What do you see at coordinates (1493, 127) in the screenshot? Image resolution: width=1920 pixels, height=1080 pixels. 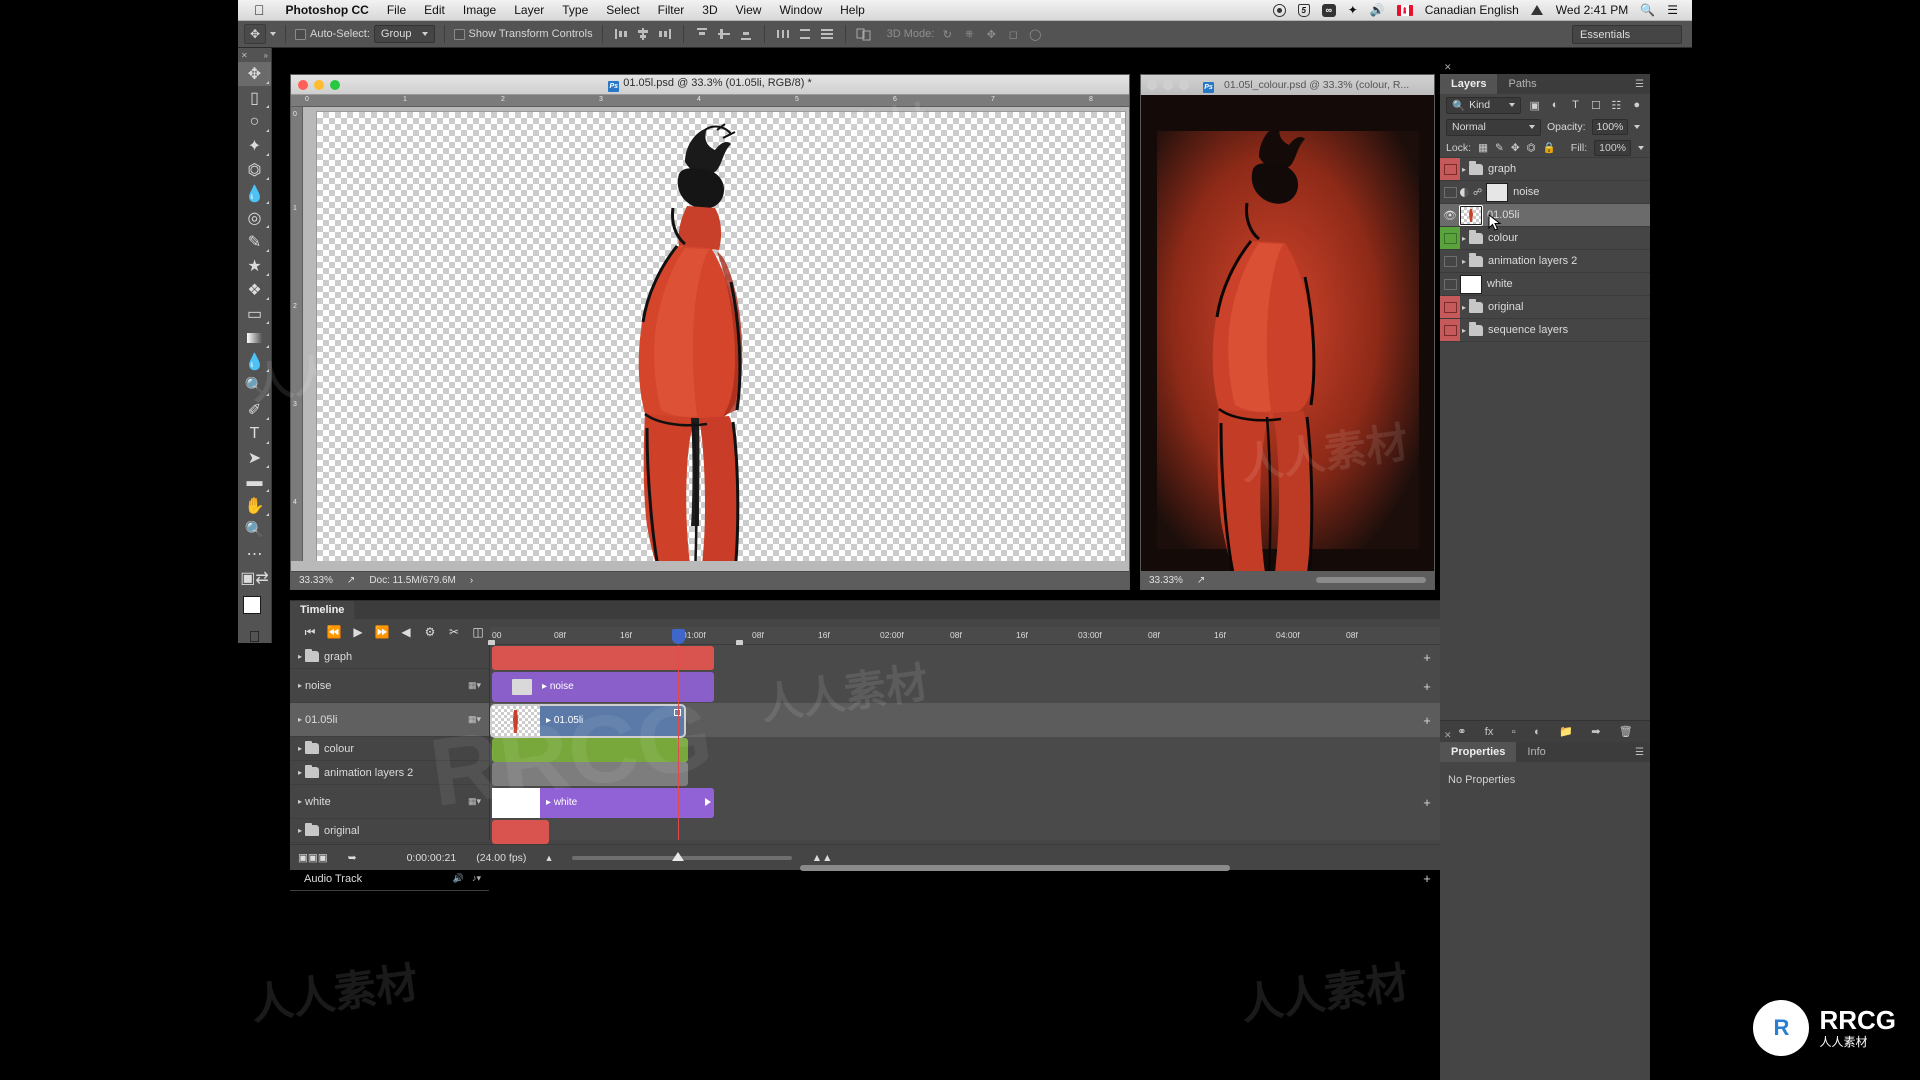 I see `blend-mode-dropdown: Normal` at bounding box center [1493, 127].